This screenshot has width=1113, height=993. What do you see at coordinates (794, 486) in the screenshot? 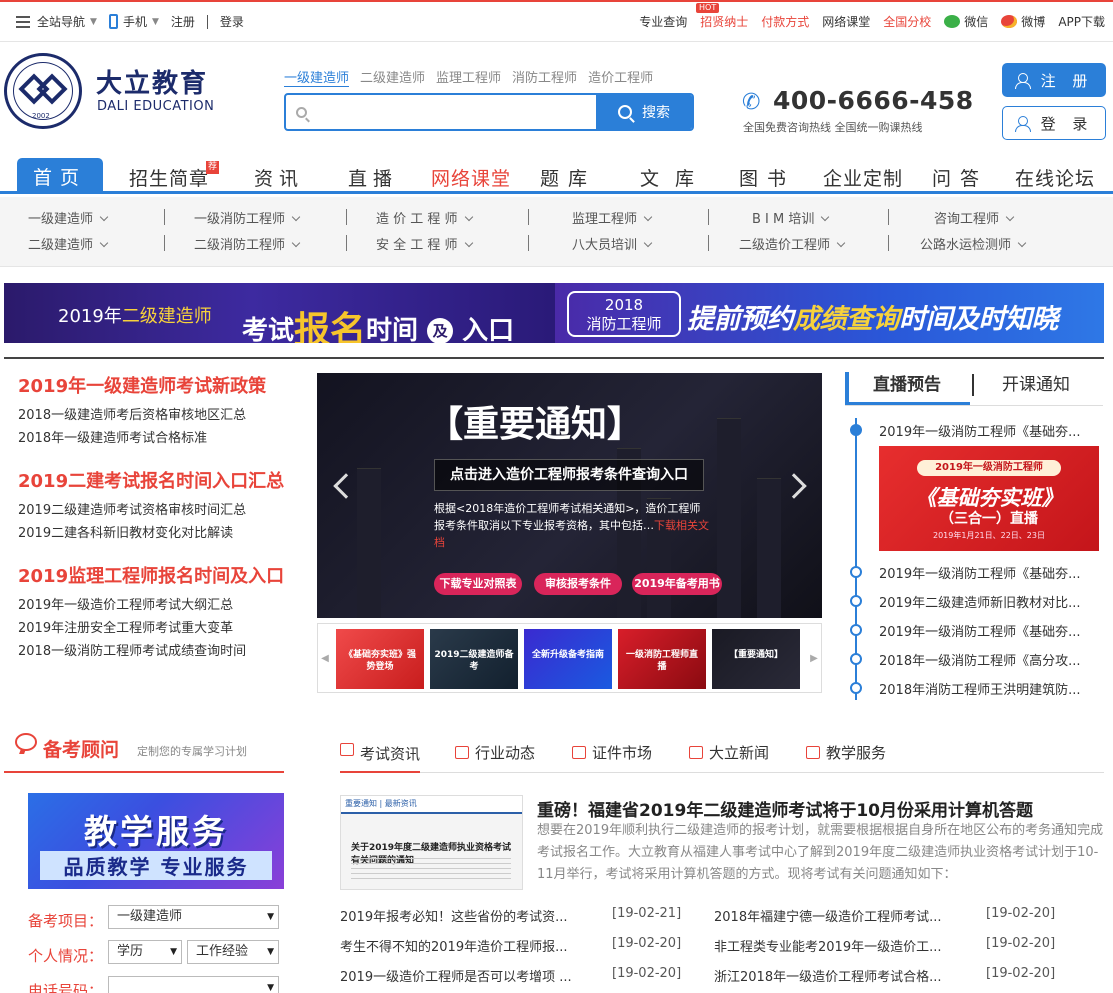
I see `carousel-next-icon` at bounding box center [794, 486].